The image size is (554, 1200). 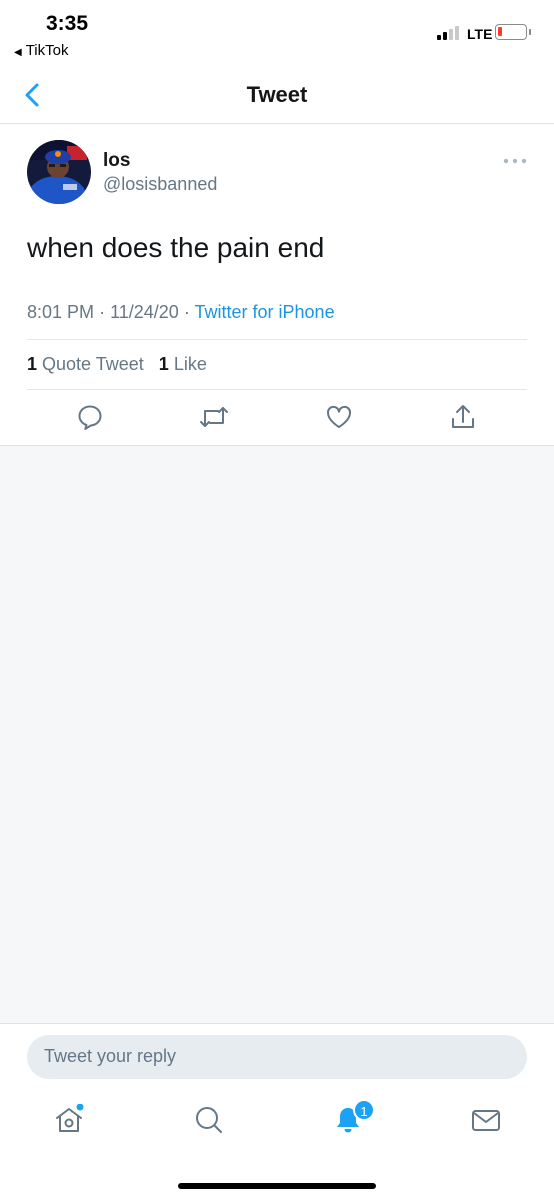 I want to click on bottom-bar: Tweet your reply 1, so click(x=277, y=1111).